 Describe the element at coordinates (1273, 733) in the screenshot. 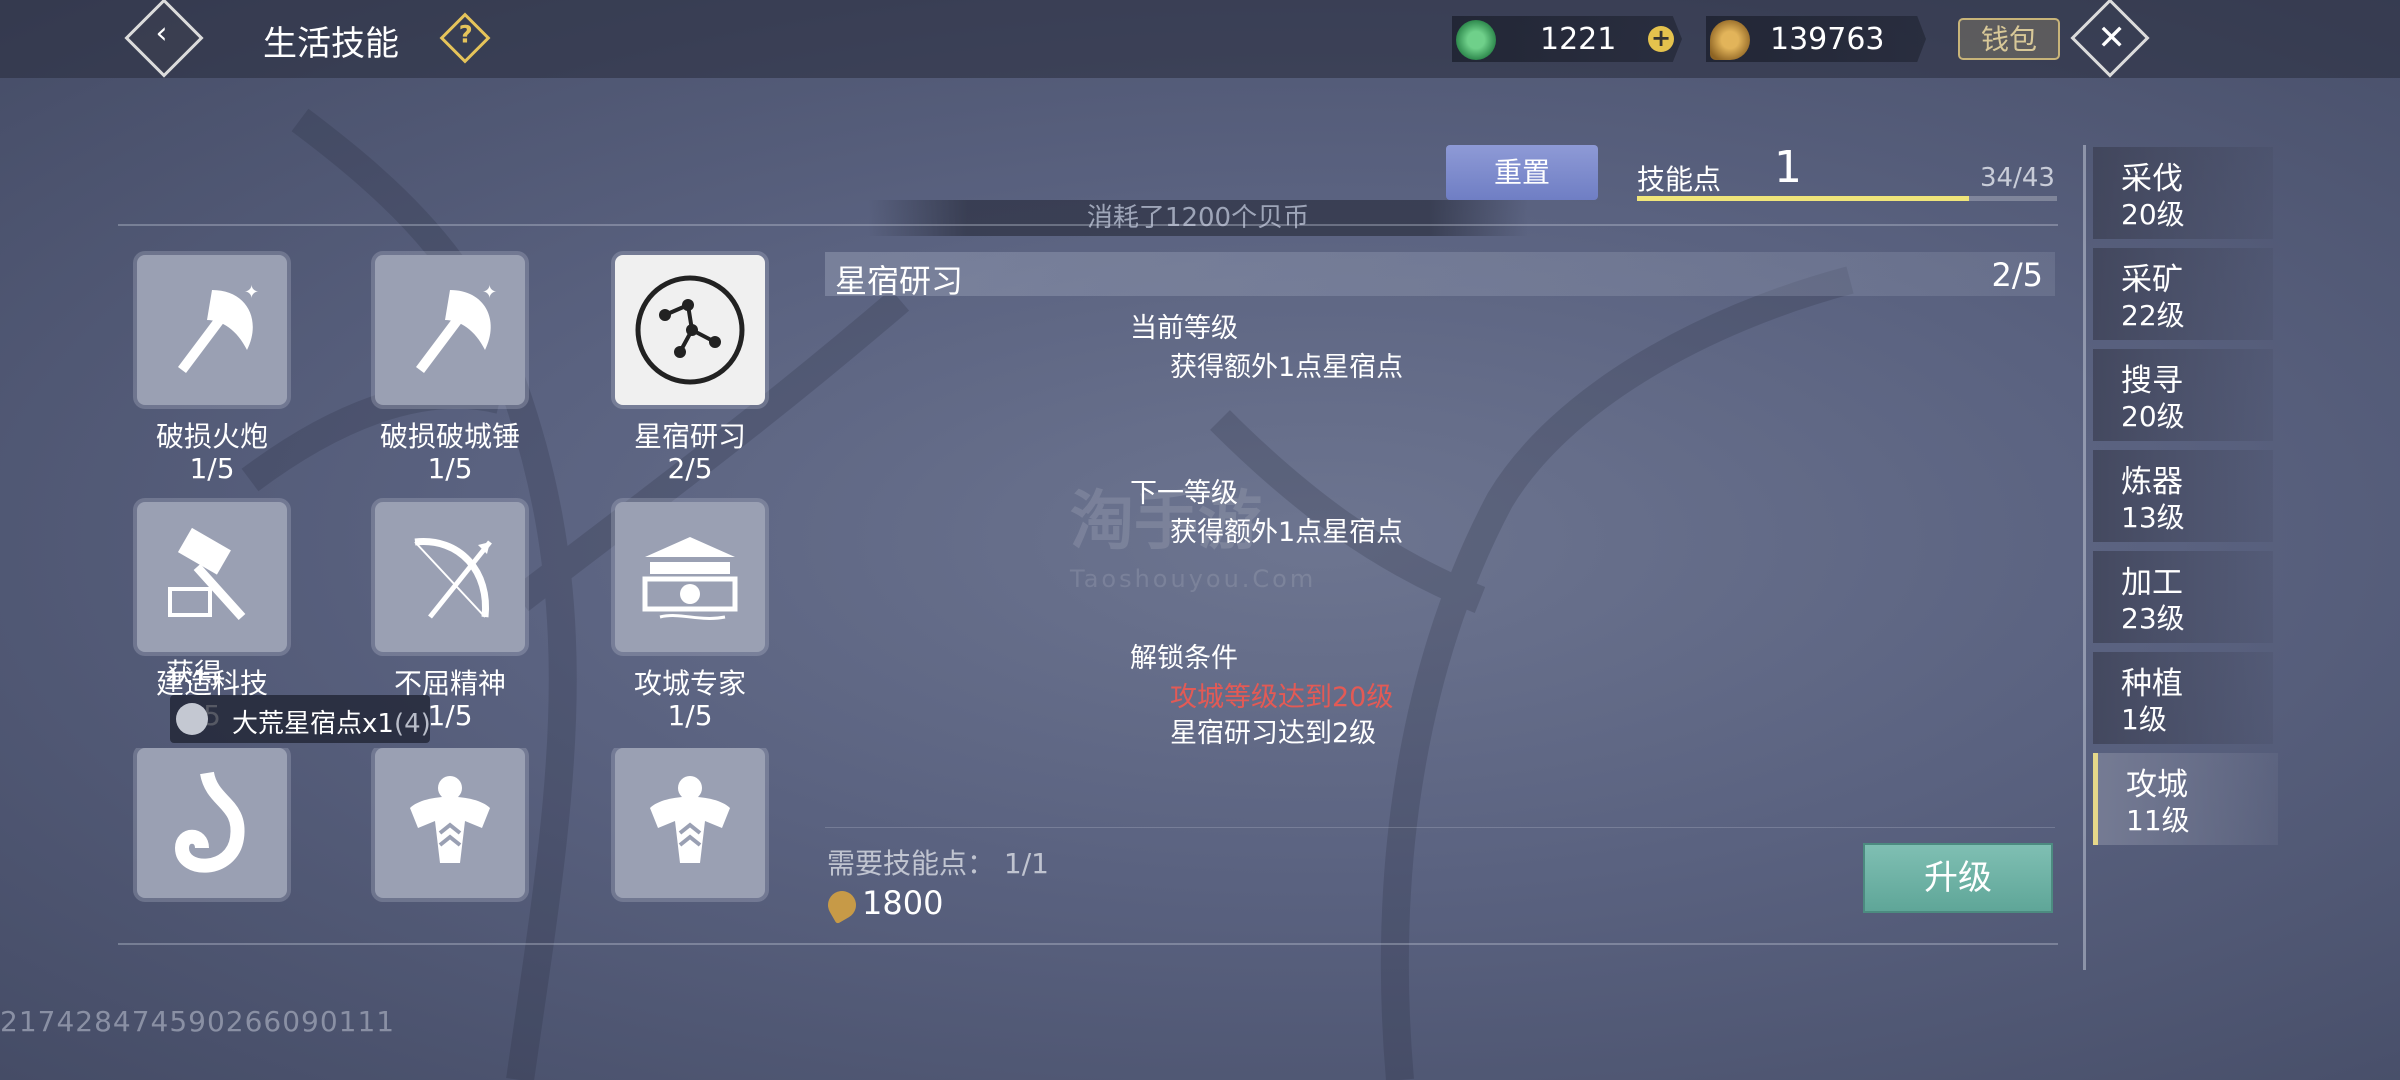

I see `unlock-requirement-met: 星宿研习达到2级` at that location.